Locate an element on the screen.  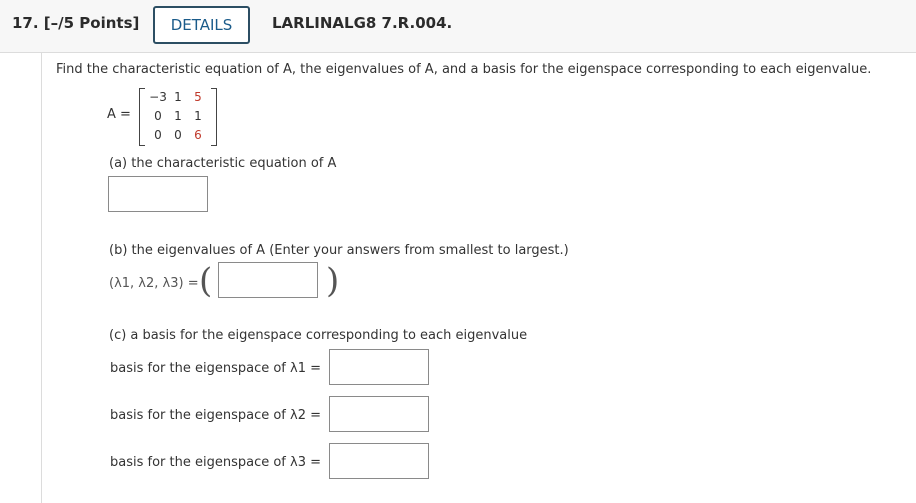
characteristic-equation-input is located at coordinates (158, 194).